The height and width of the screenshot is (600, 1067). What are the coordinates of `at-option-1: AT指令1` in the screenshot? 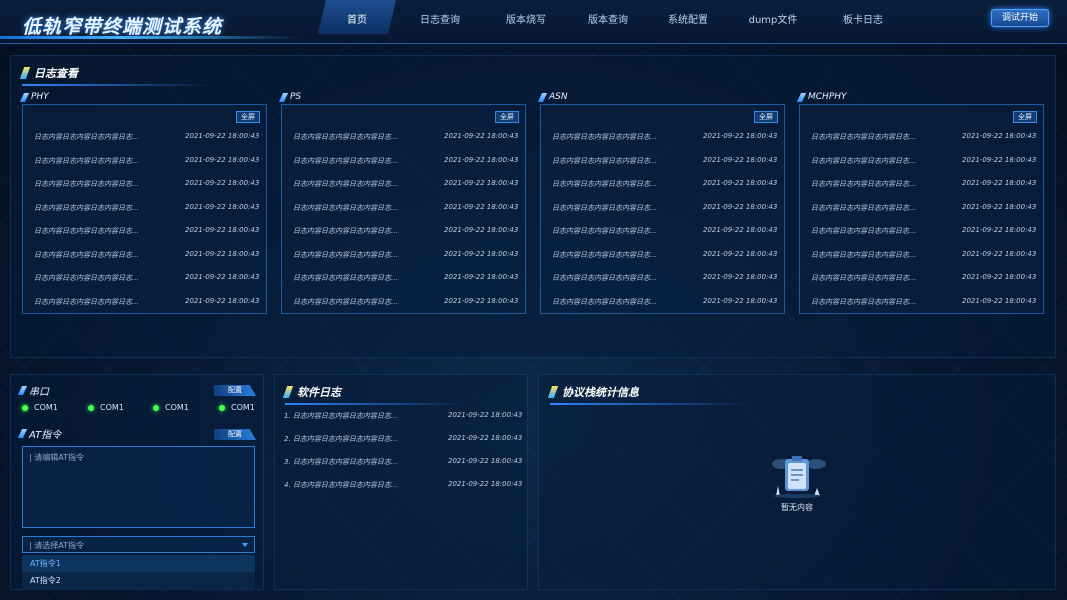 It's located at (138, 563).